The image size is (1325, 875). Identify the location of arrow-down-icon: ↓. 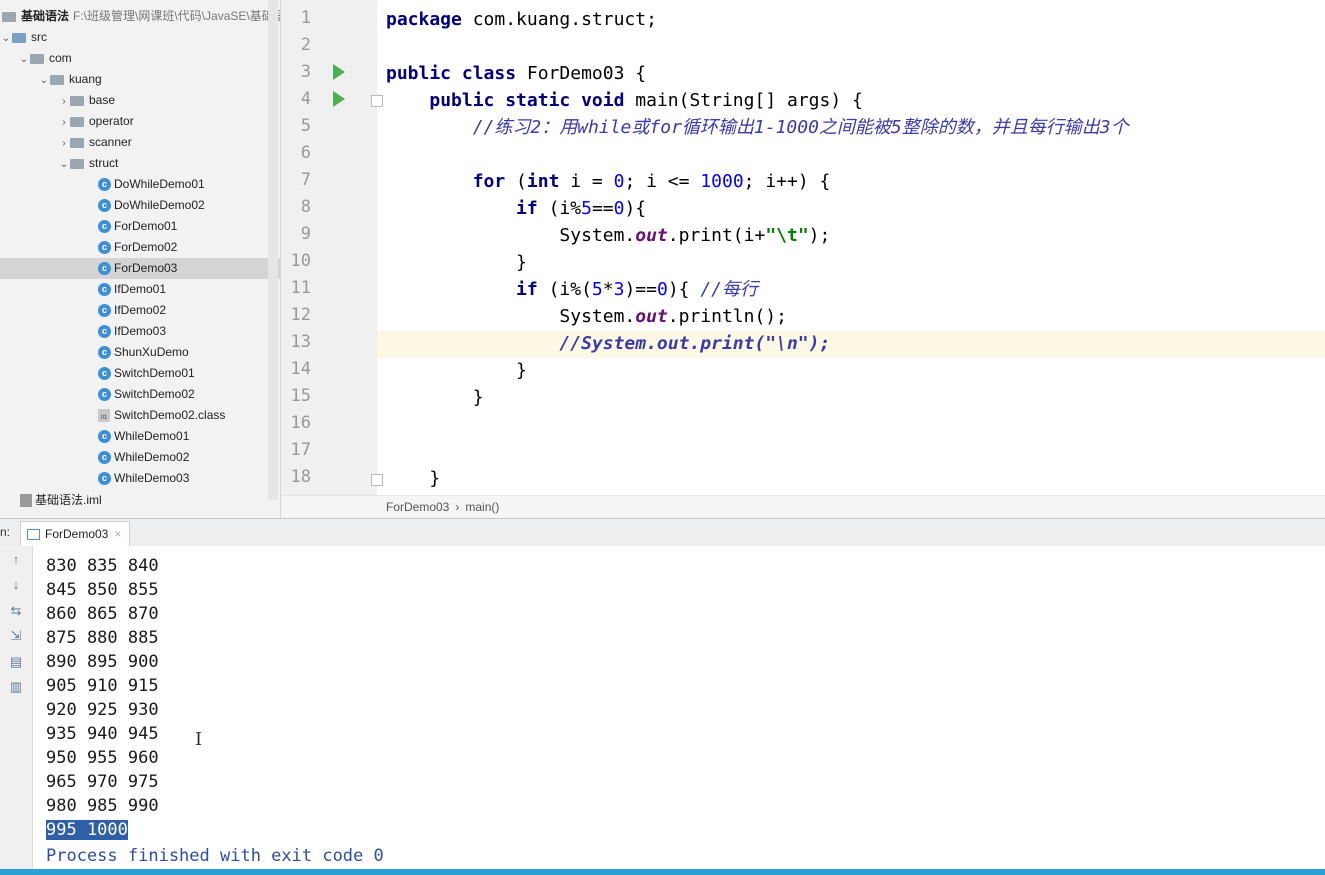
(16, 585).